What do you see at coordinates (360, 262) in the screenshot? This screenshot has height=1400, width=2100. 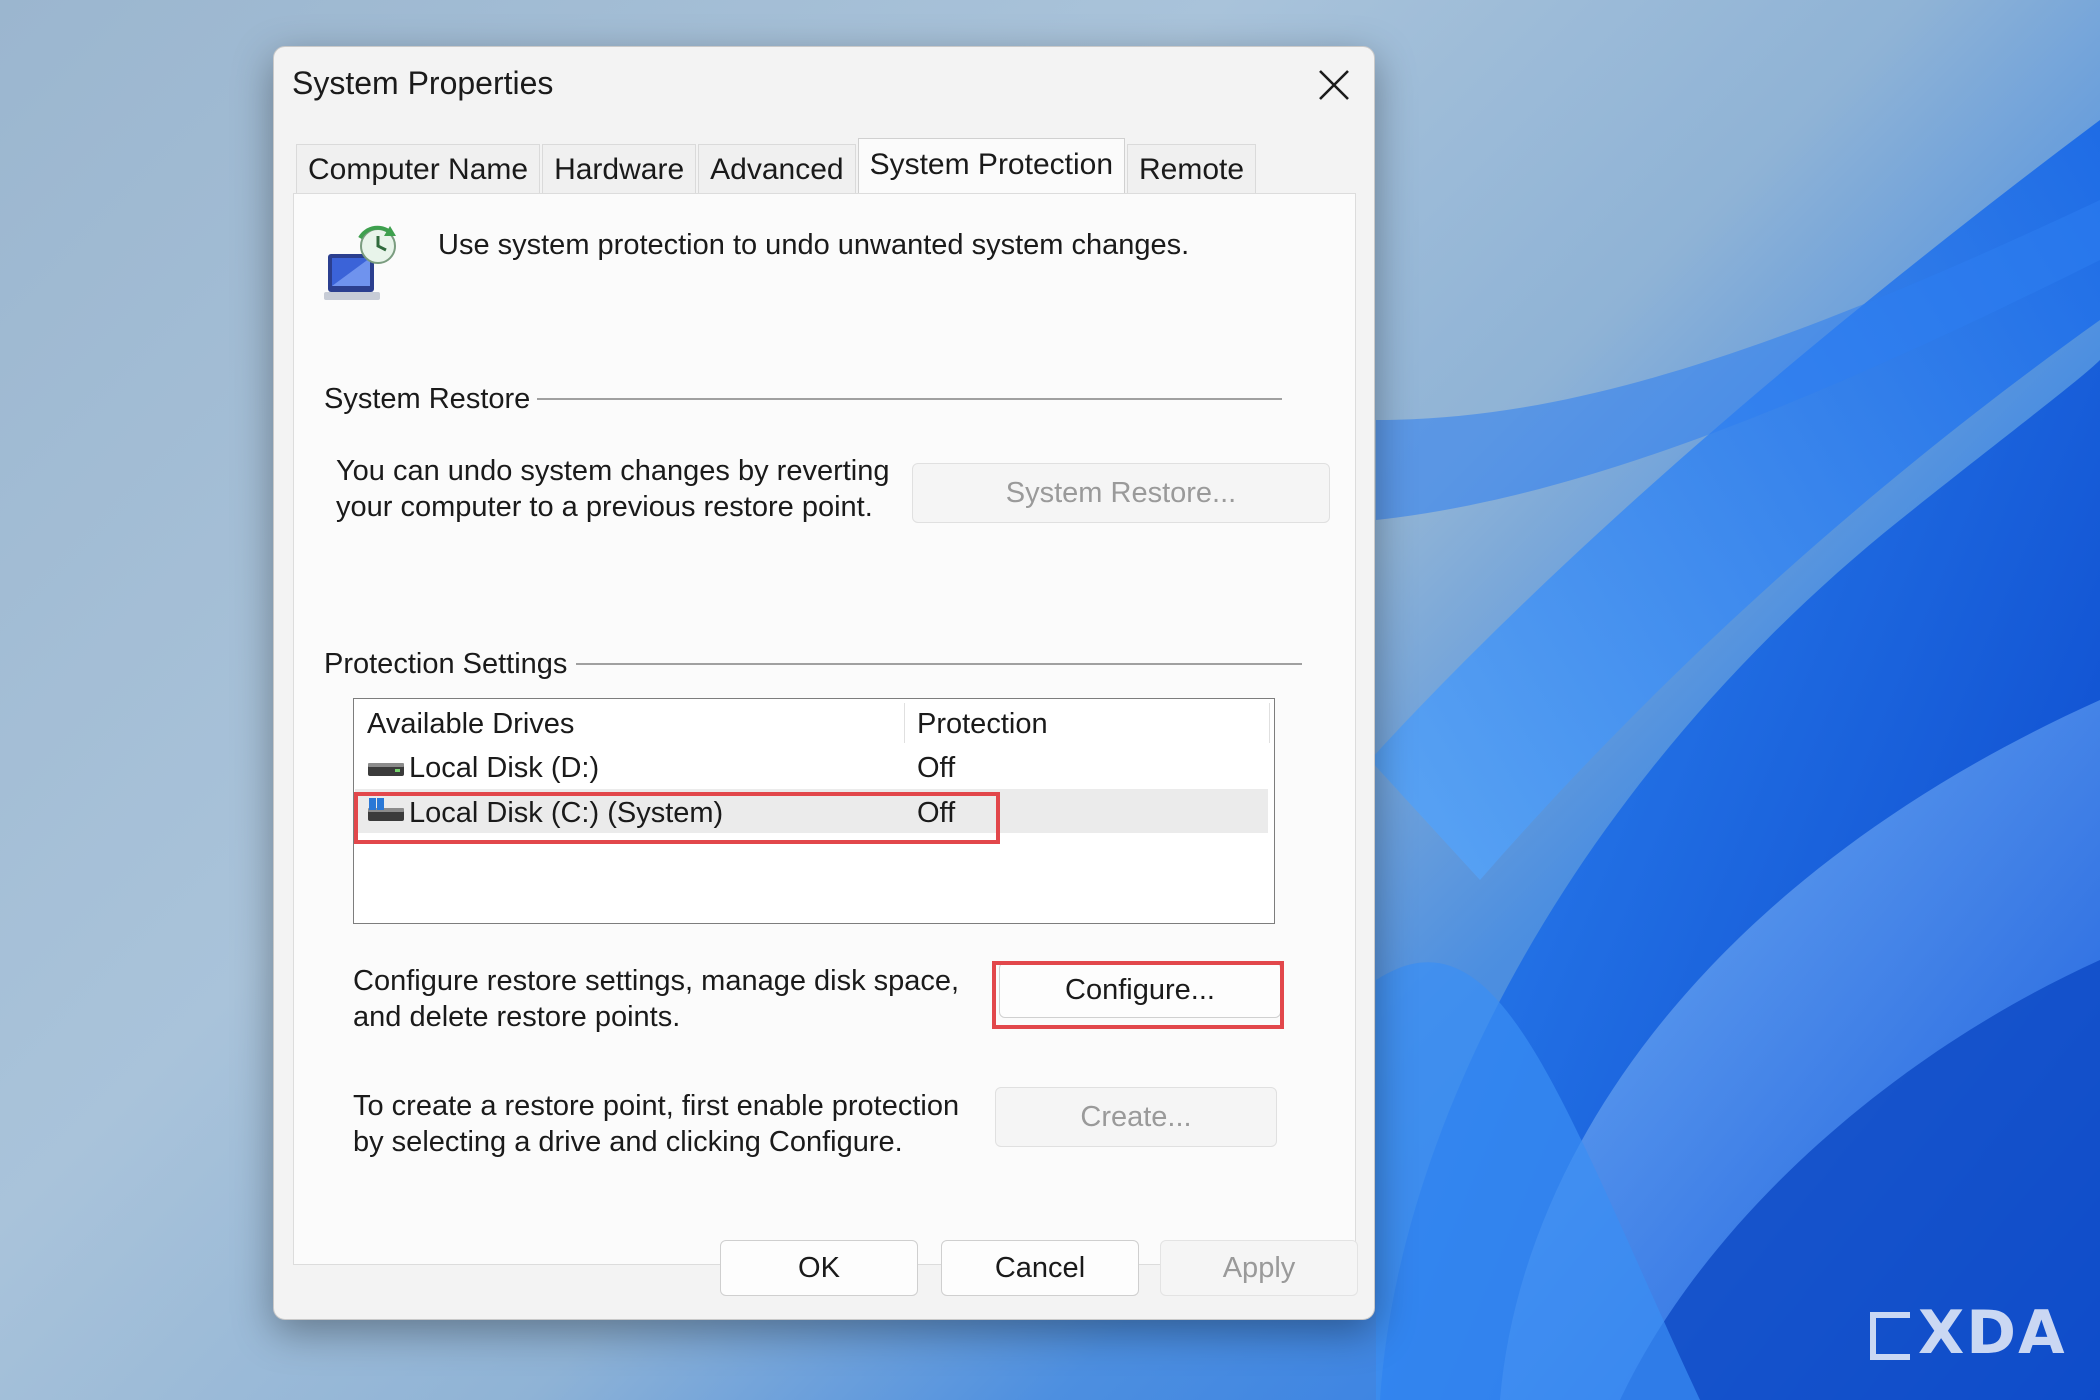 I see `system-protection-icon` at bounding box center [360, 262].